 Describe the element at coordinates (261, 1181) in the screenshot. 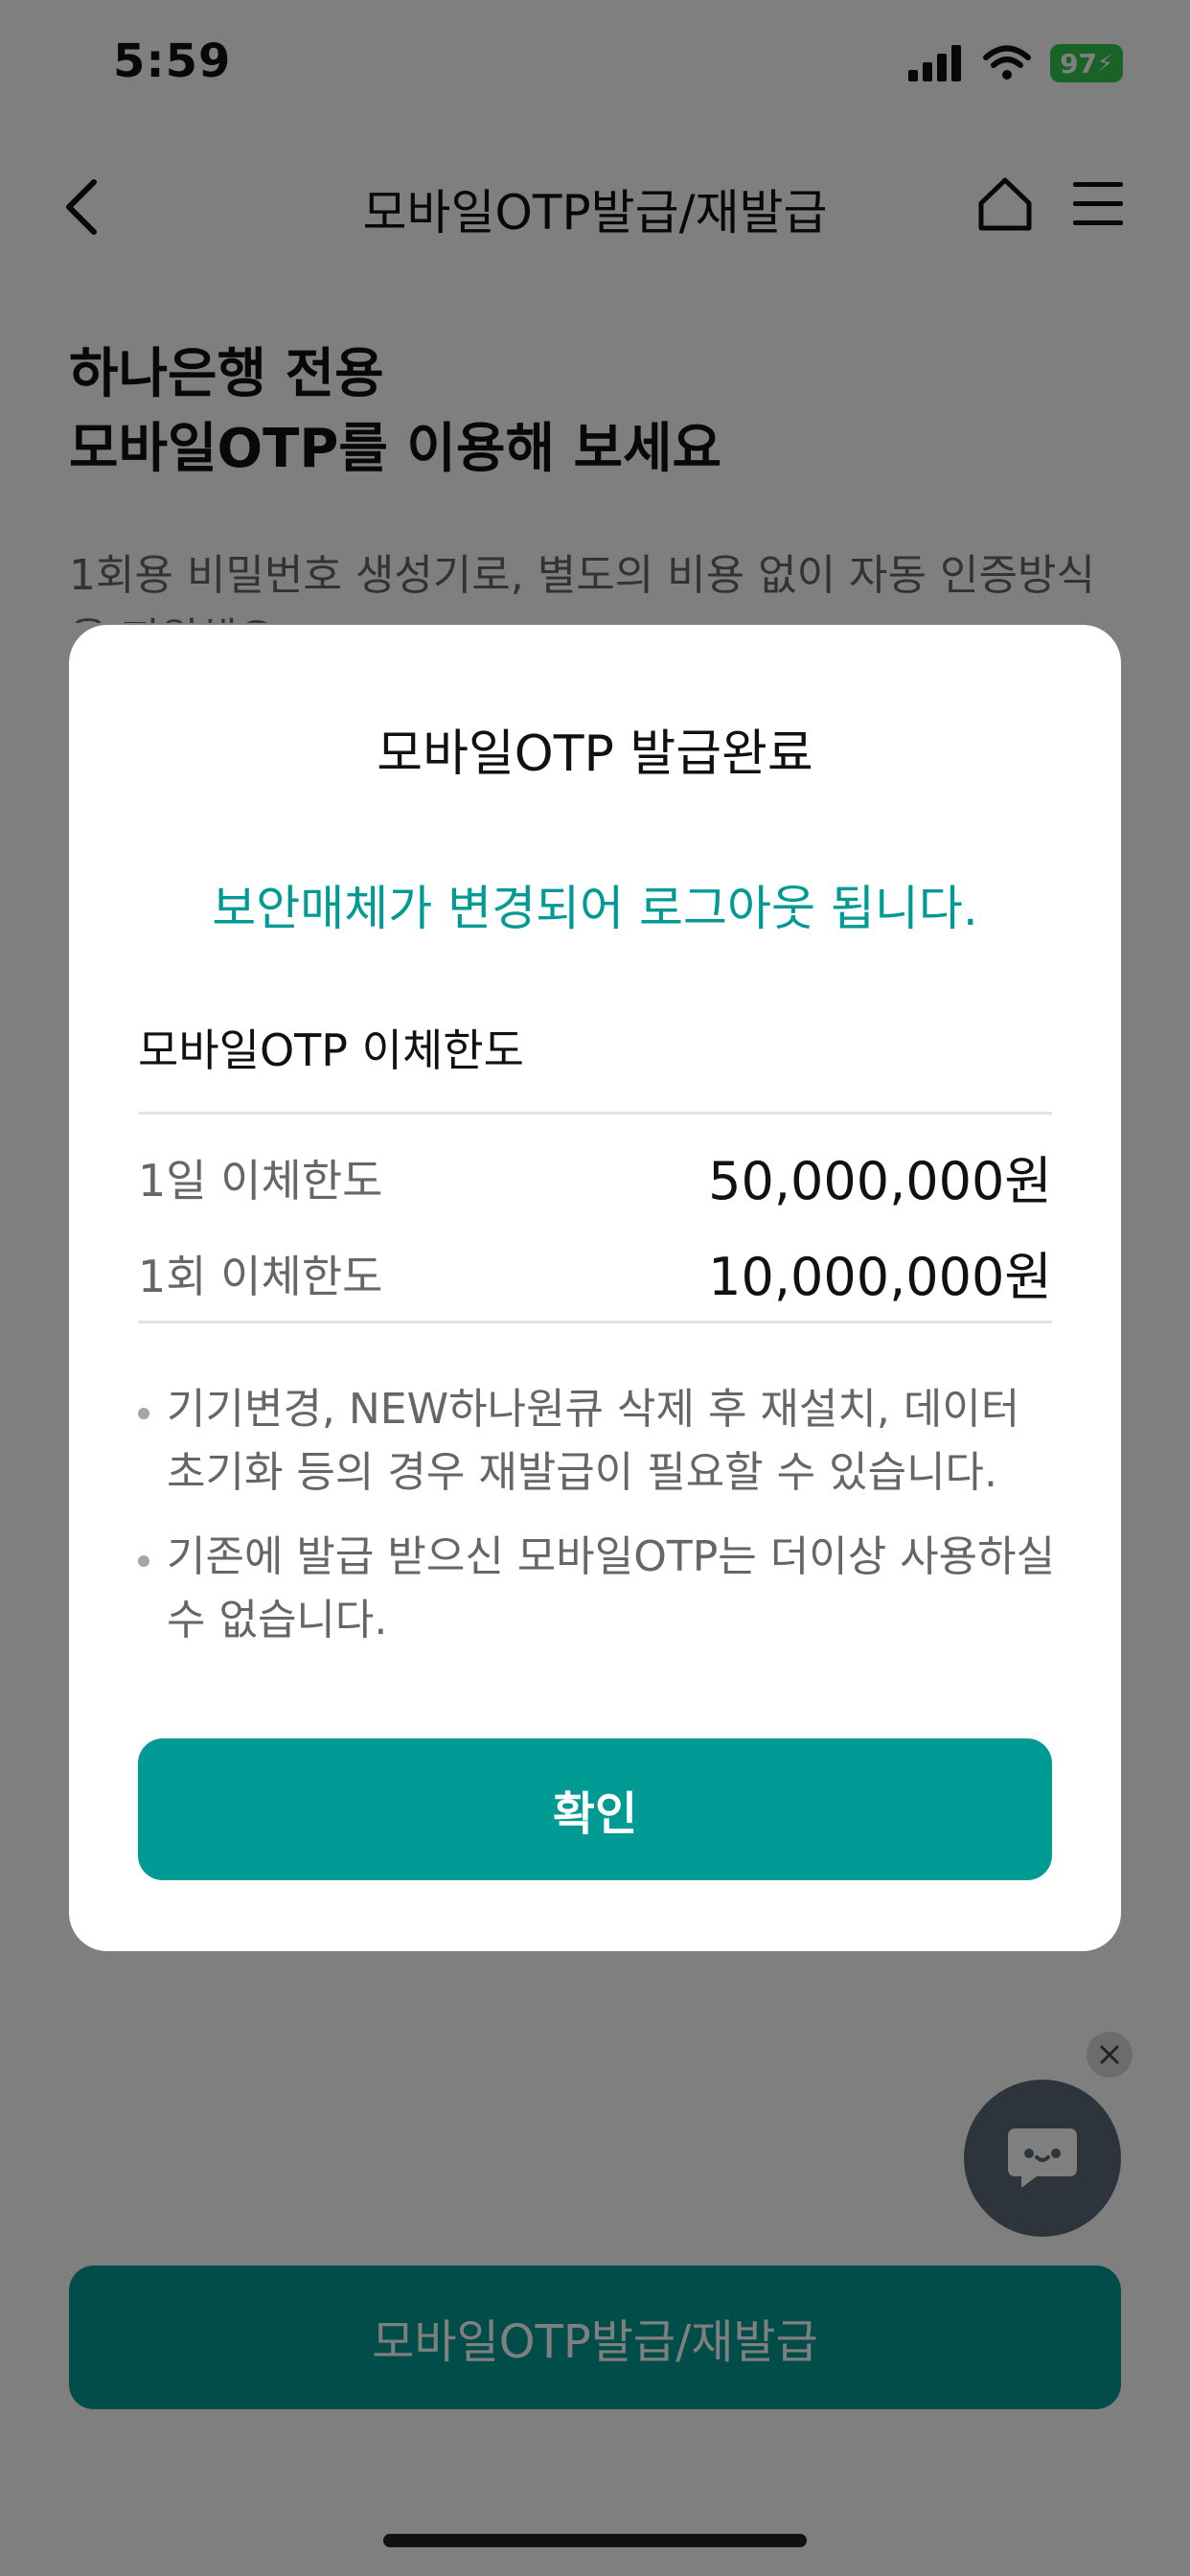

I see `limit-label: 1일 이체한도` at that location.